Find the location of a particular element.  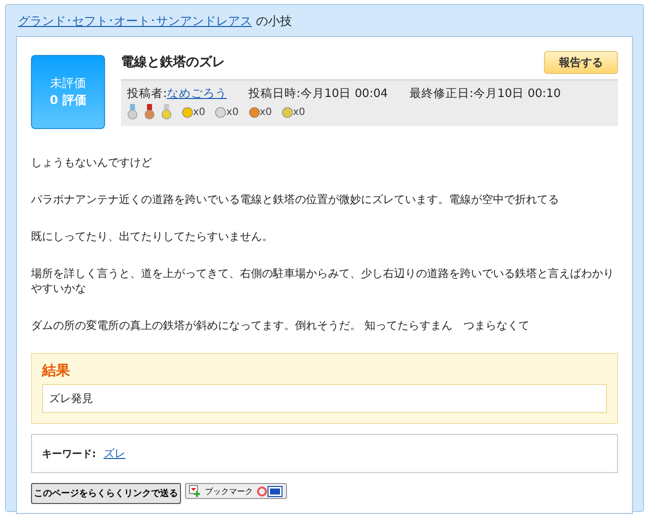

keyword-link: ズレ is located at coordinates (115, 453).